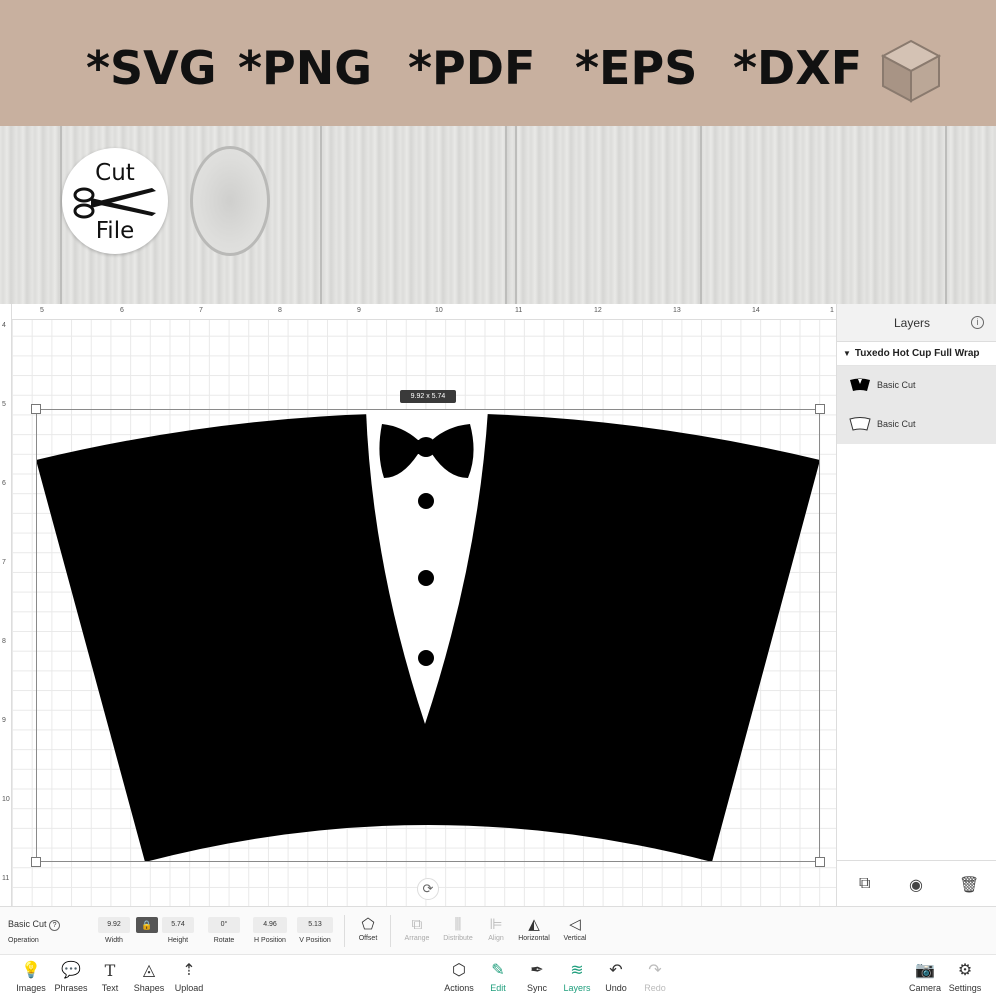  I want to click on offset-icon: ⬠, so click(368, 924).